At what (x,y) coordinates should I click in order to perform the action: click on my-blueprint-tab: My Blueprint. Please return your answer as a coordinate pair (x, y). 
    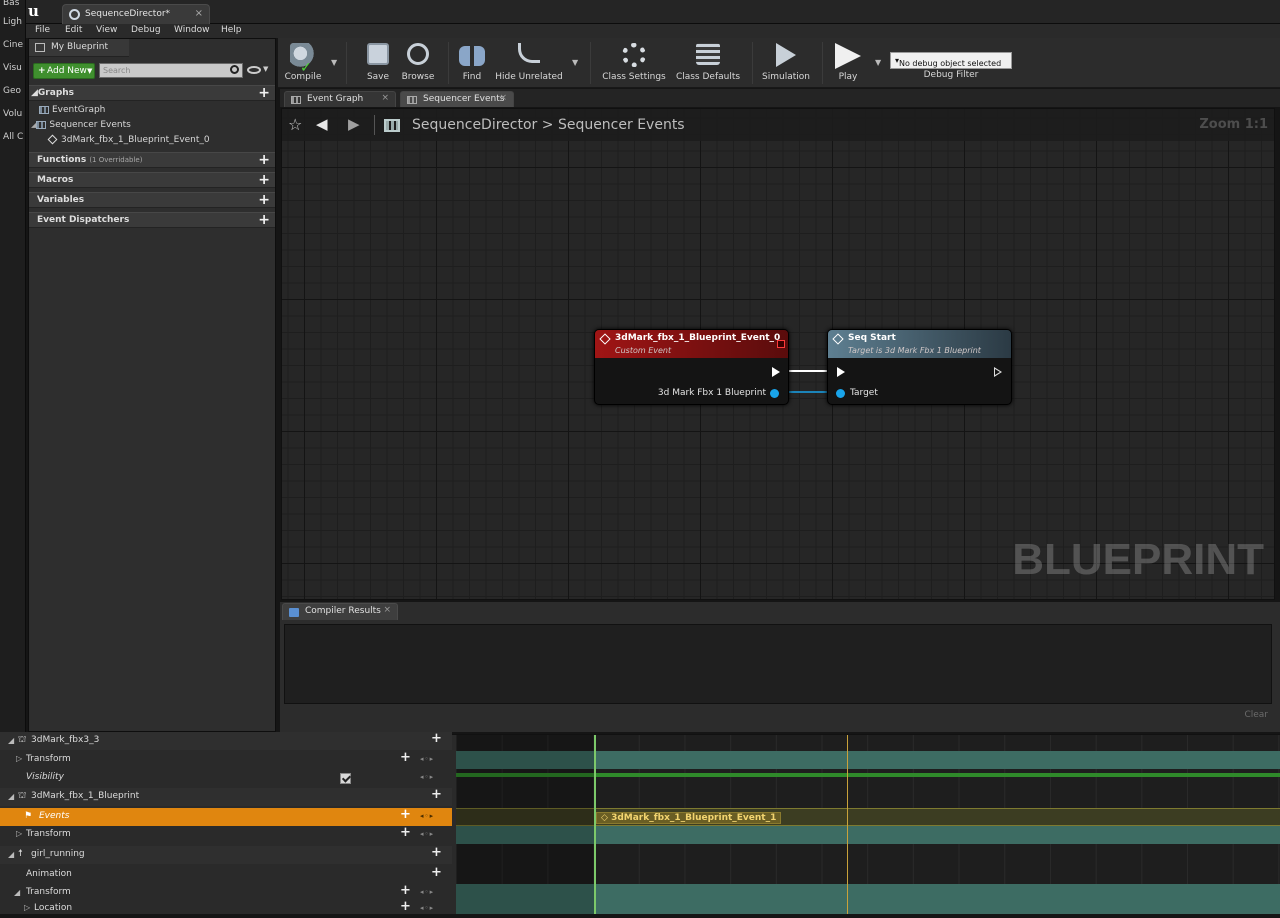
    Looking at the image, I should click on (79, 48).